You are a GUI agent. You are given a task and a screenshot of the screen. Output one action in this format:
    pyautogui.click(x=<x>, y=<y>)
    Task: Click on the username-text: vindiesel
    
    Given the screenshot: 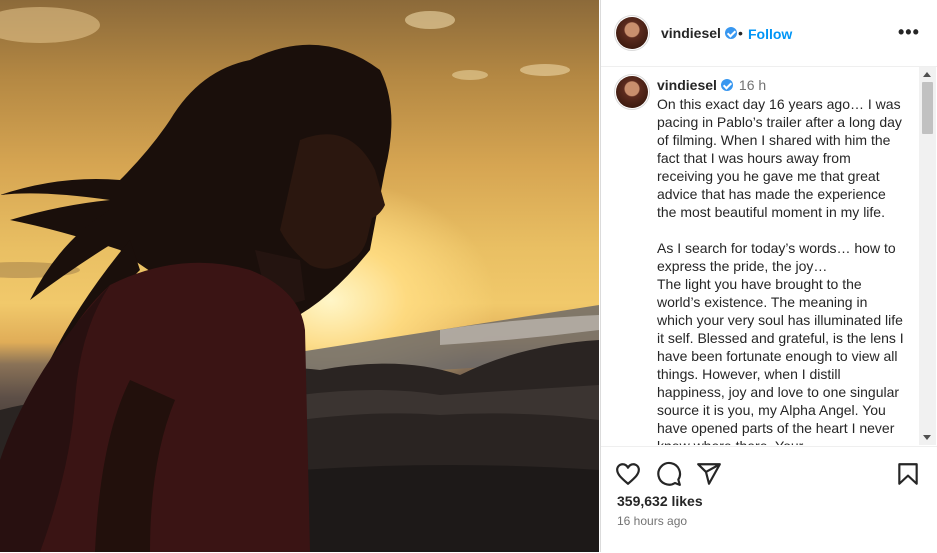 What is the action you would take?
    pyautogui.click(x=691, y=33)
    